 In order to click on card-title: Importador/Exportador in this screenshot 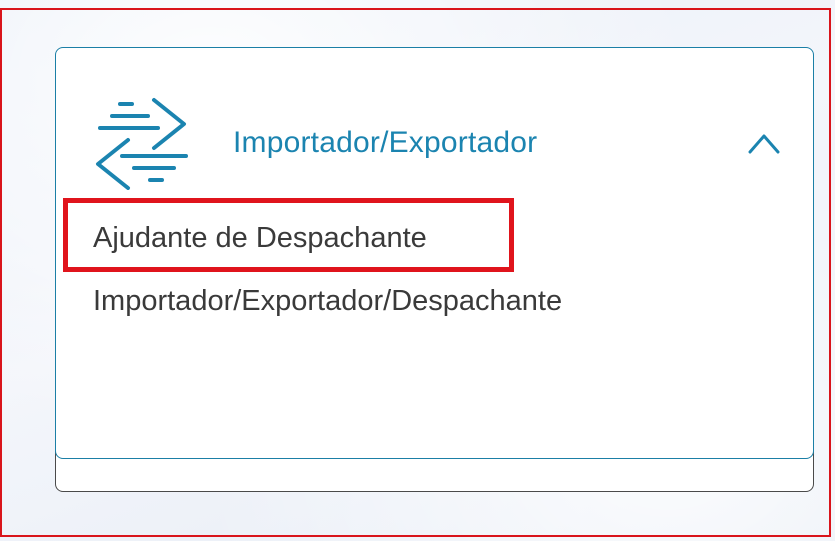, I will do `click(385, 142)`.